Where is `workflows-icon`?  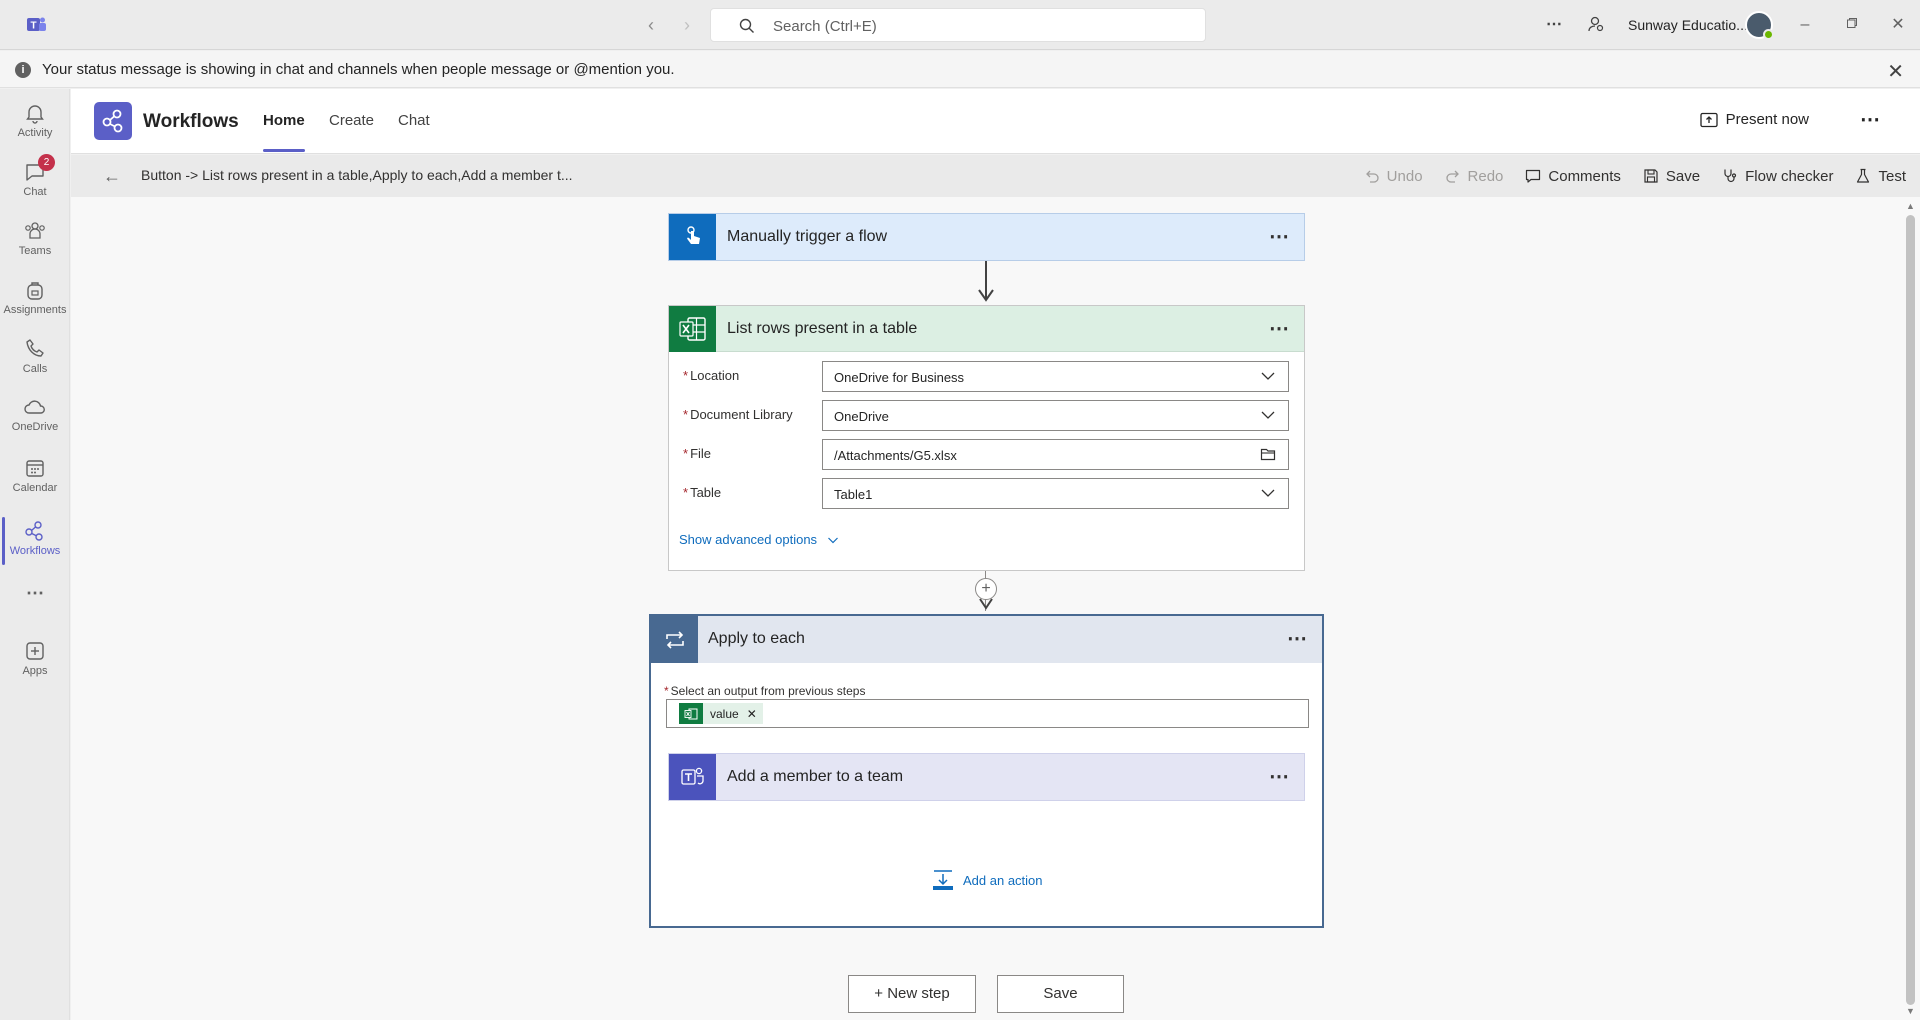 workflows-icon is located at coordinates (35, 531).